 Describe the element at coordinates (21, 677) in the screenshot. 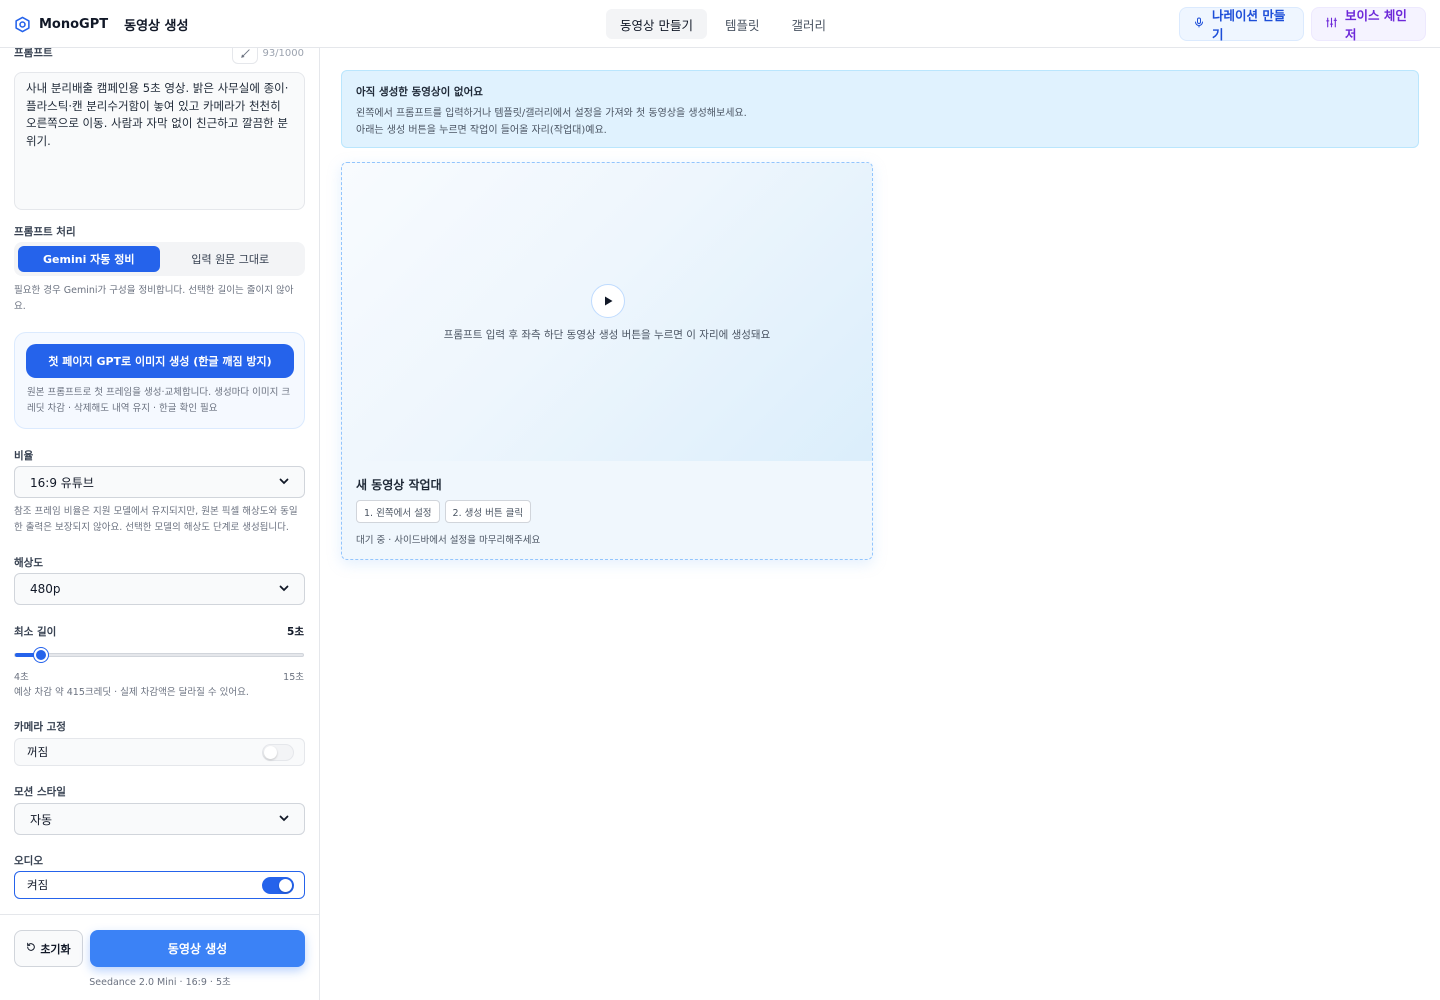

I see `slider-min-label: 4초` at that location.